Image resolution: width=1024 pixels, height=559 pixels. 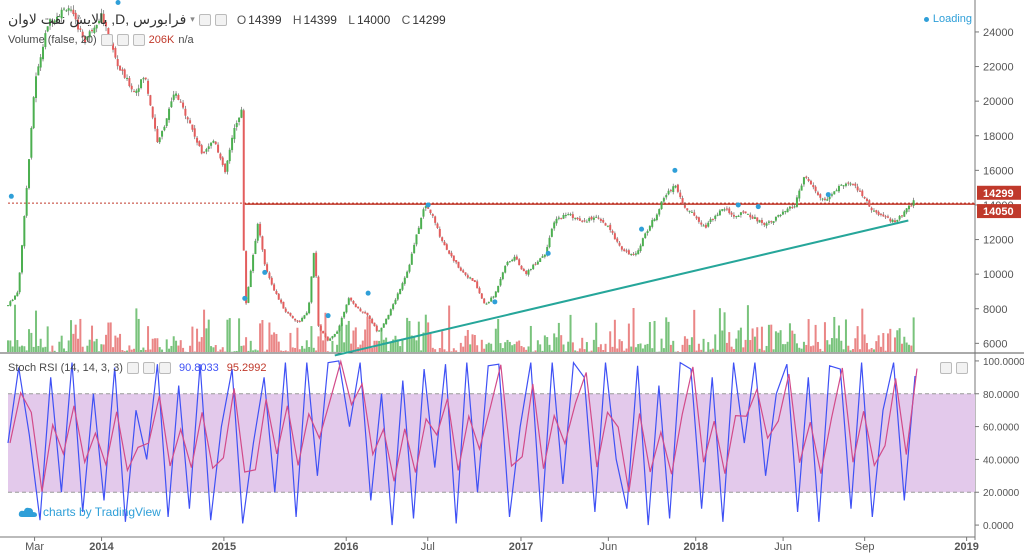 I want to click on settings-icon, so click(x=221, y=20).